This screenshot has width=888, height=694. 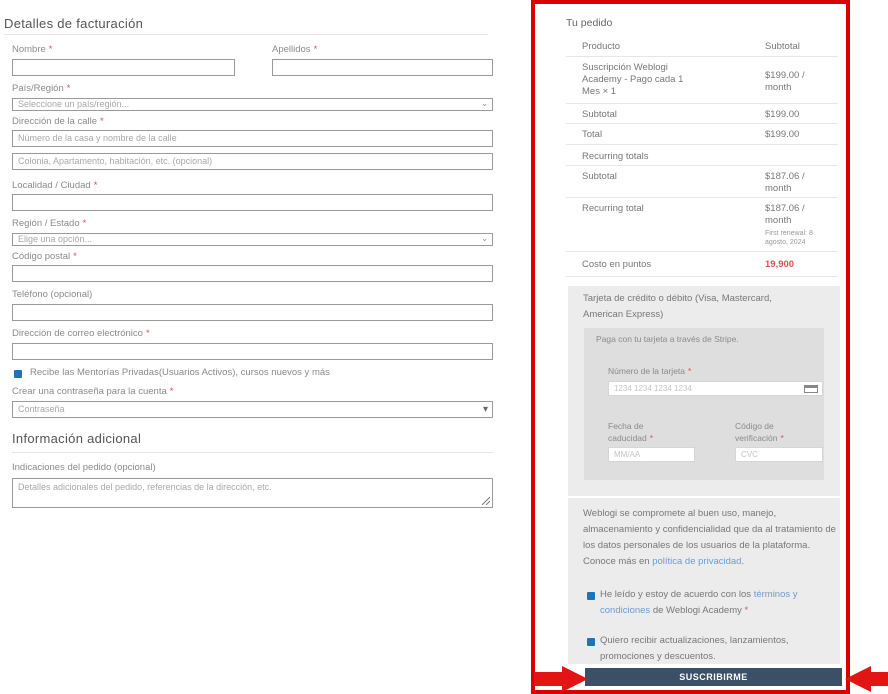 What do you see at coordinates (485, 409) in the screenshot?
I see `chevron-down-icon: ▾` at bounding box center [485, 409].